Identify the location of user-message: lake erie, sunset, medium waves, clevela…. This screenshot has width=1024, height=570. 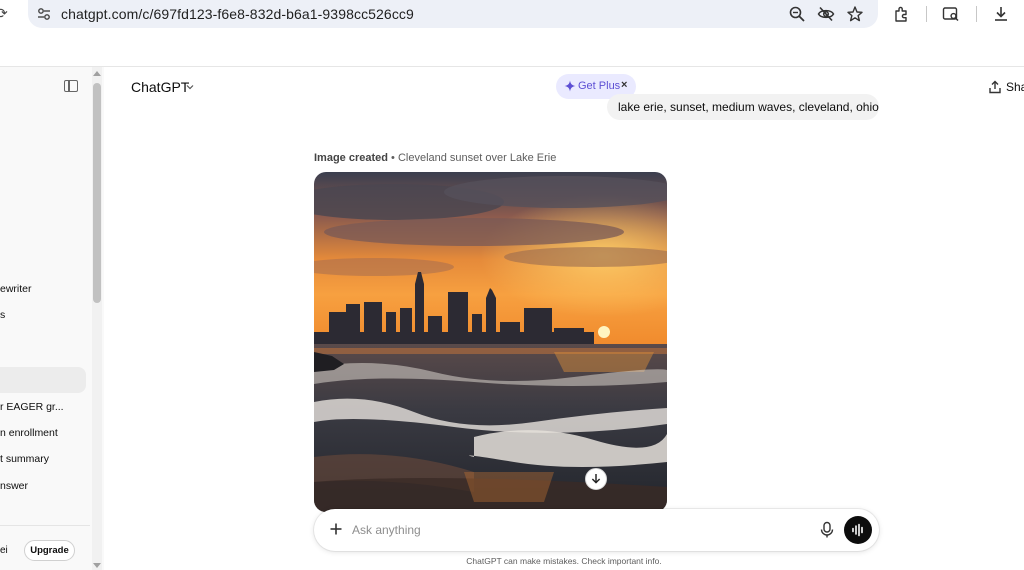
(743, 107).